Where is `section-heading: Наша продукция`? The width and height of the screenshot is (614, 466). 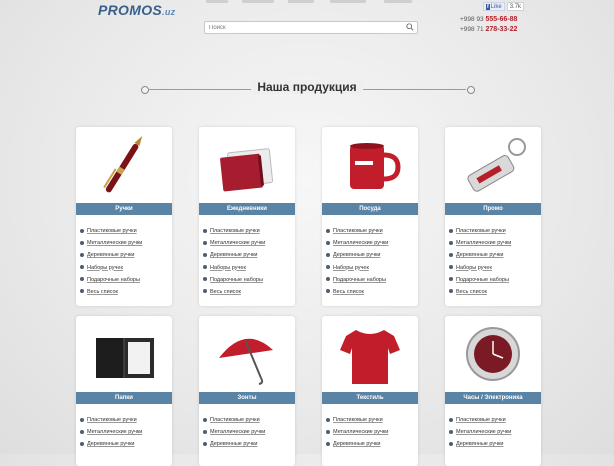 section-heading: Наша продукция is located at coordinates (307, 89).